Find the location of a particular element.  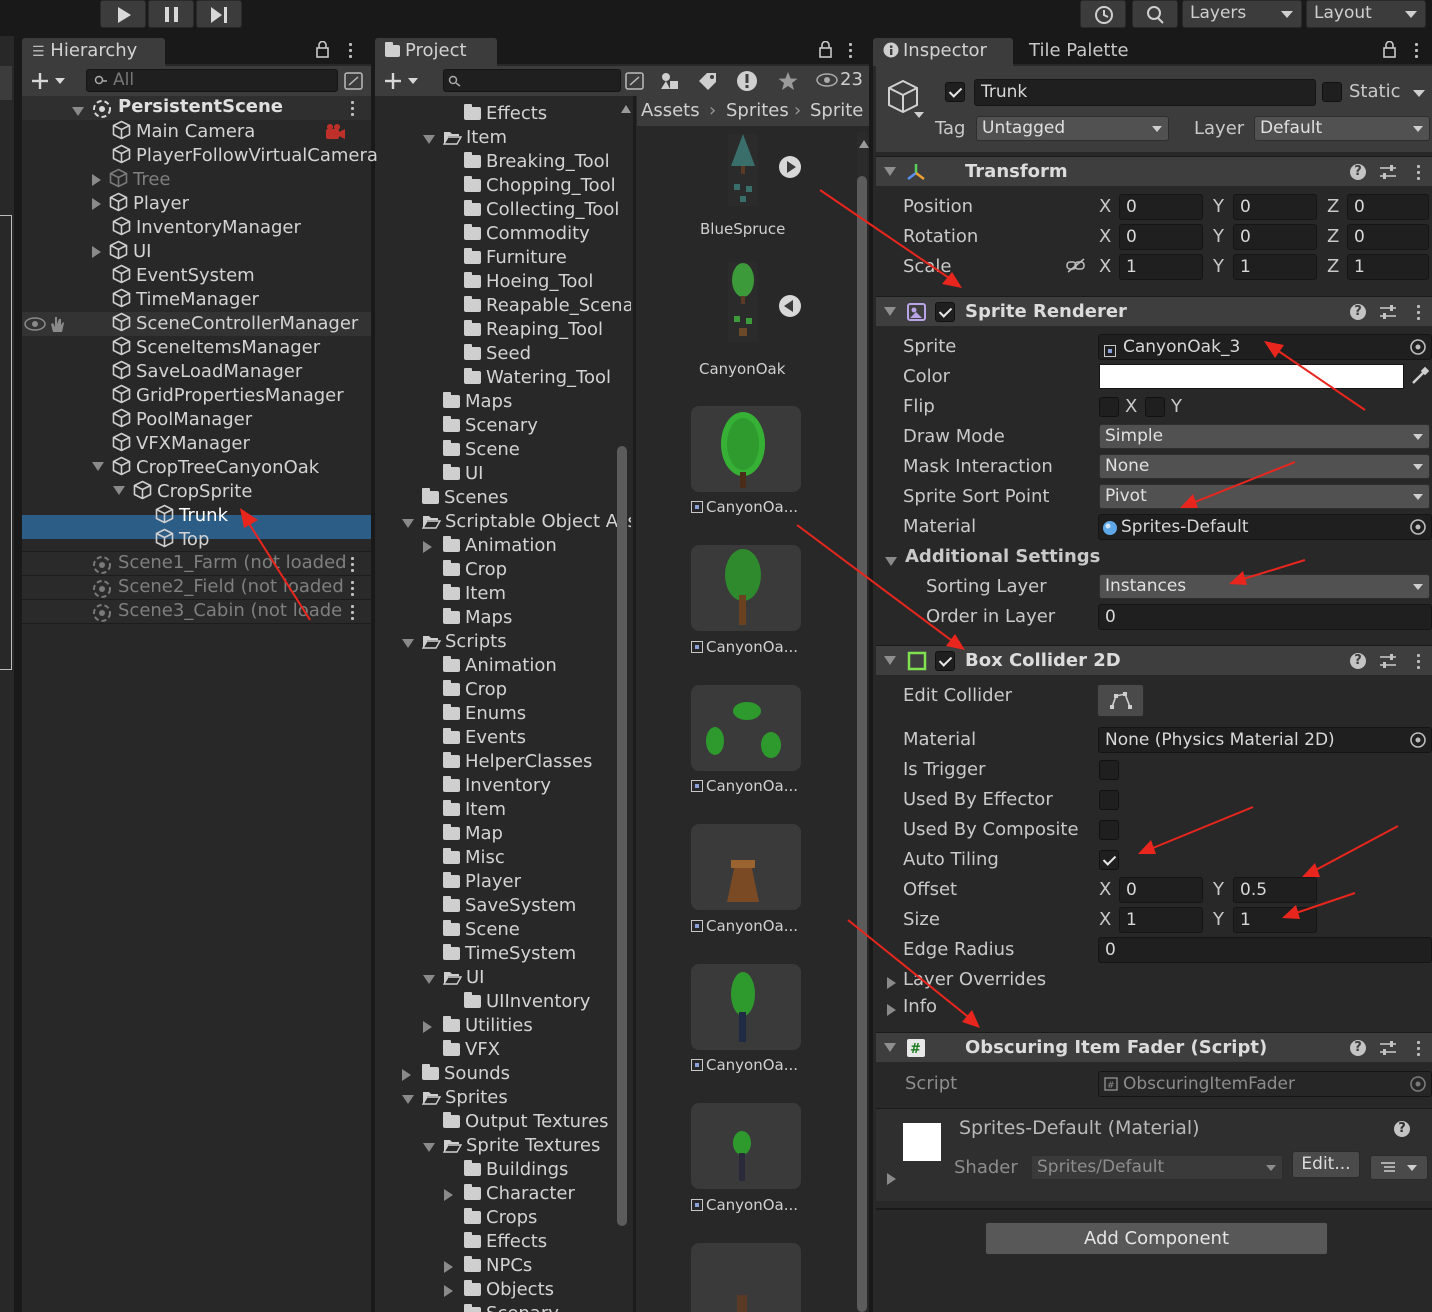

component-menu-icon is located at coordinates (1419, 663).